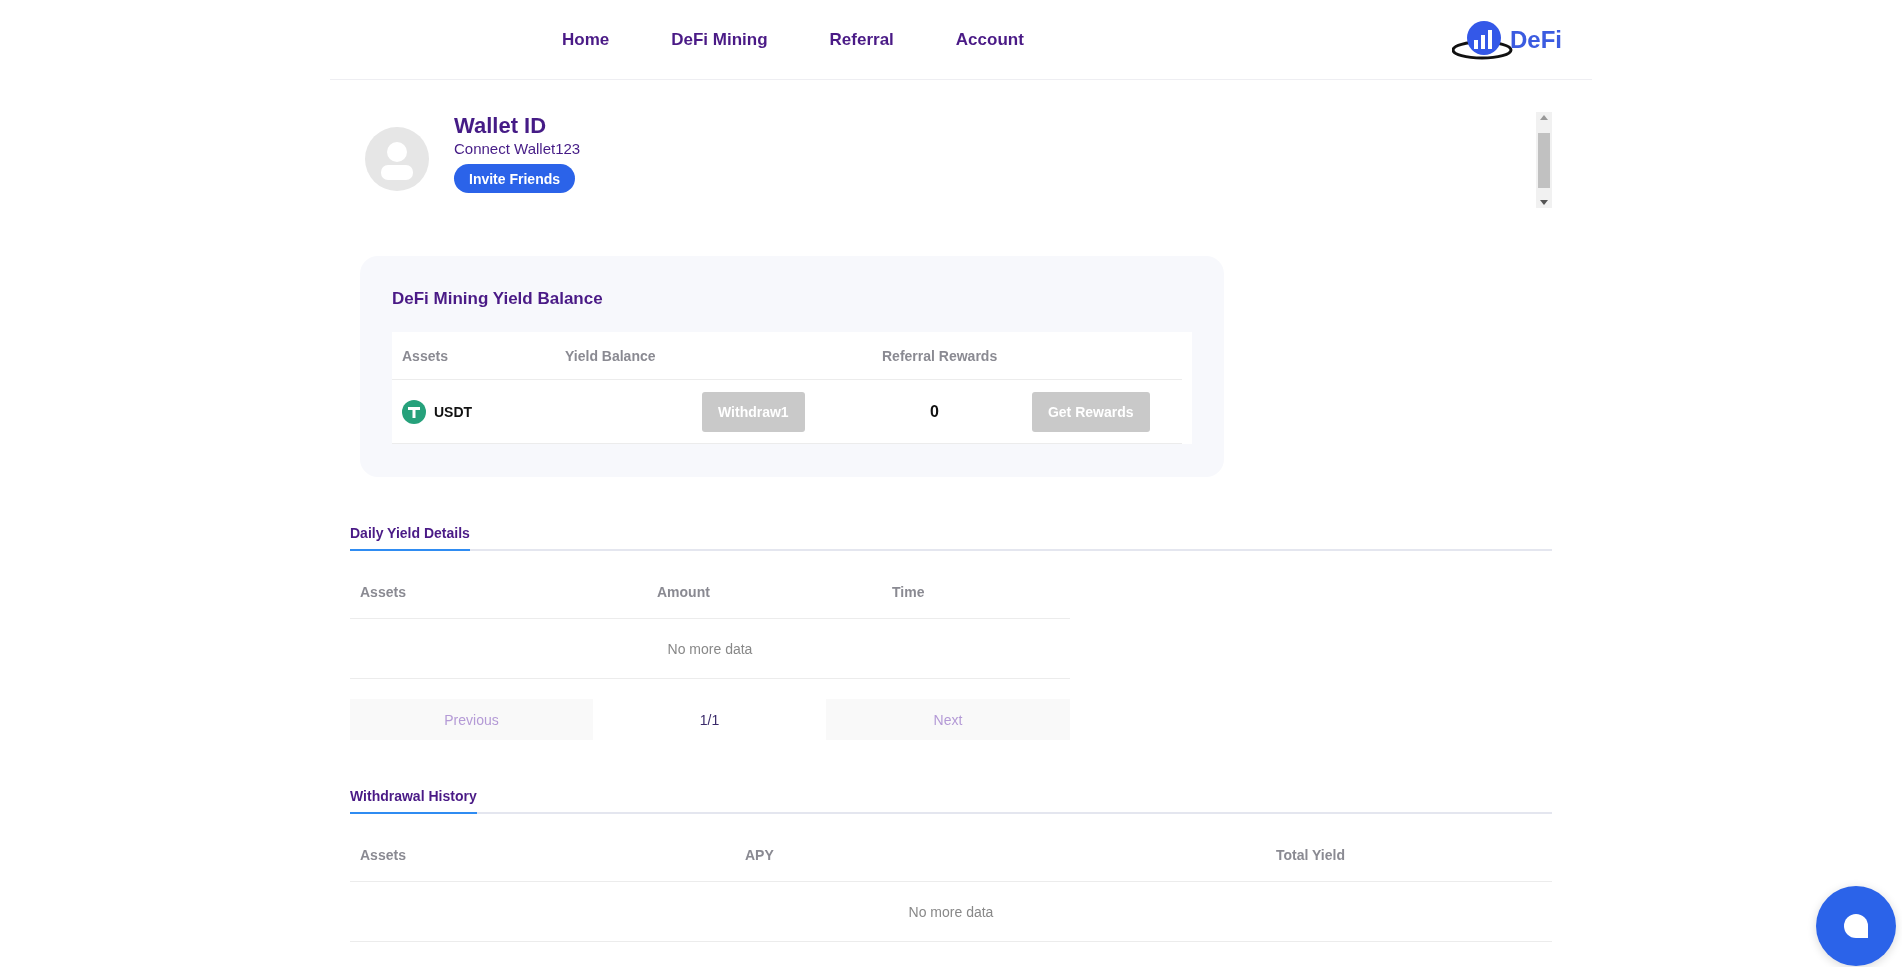 This screenshot has width=1902, height=967. I want to click on wallet-address: Connect Wallet123, so click(517, 149).